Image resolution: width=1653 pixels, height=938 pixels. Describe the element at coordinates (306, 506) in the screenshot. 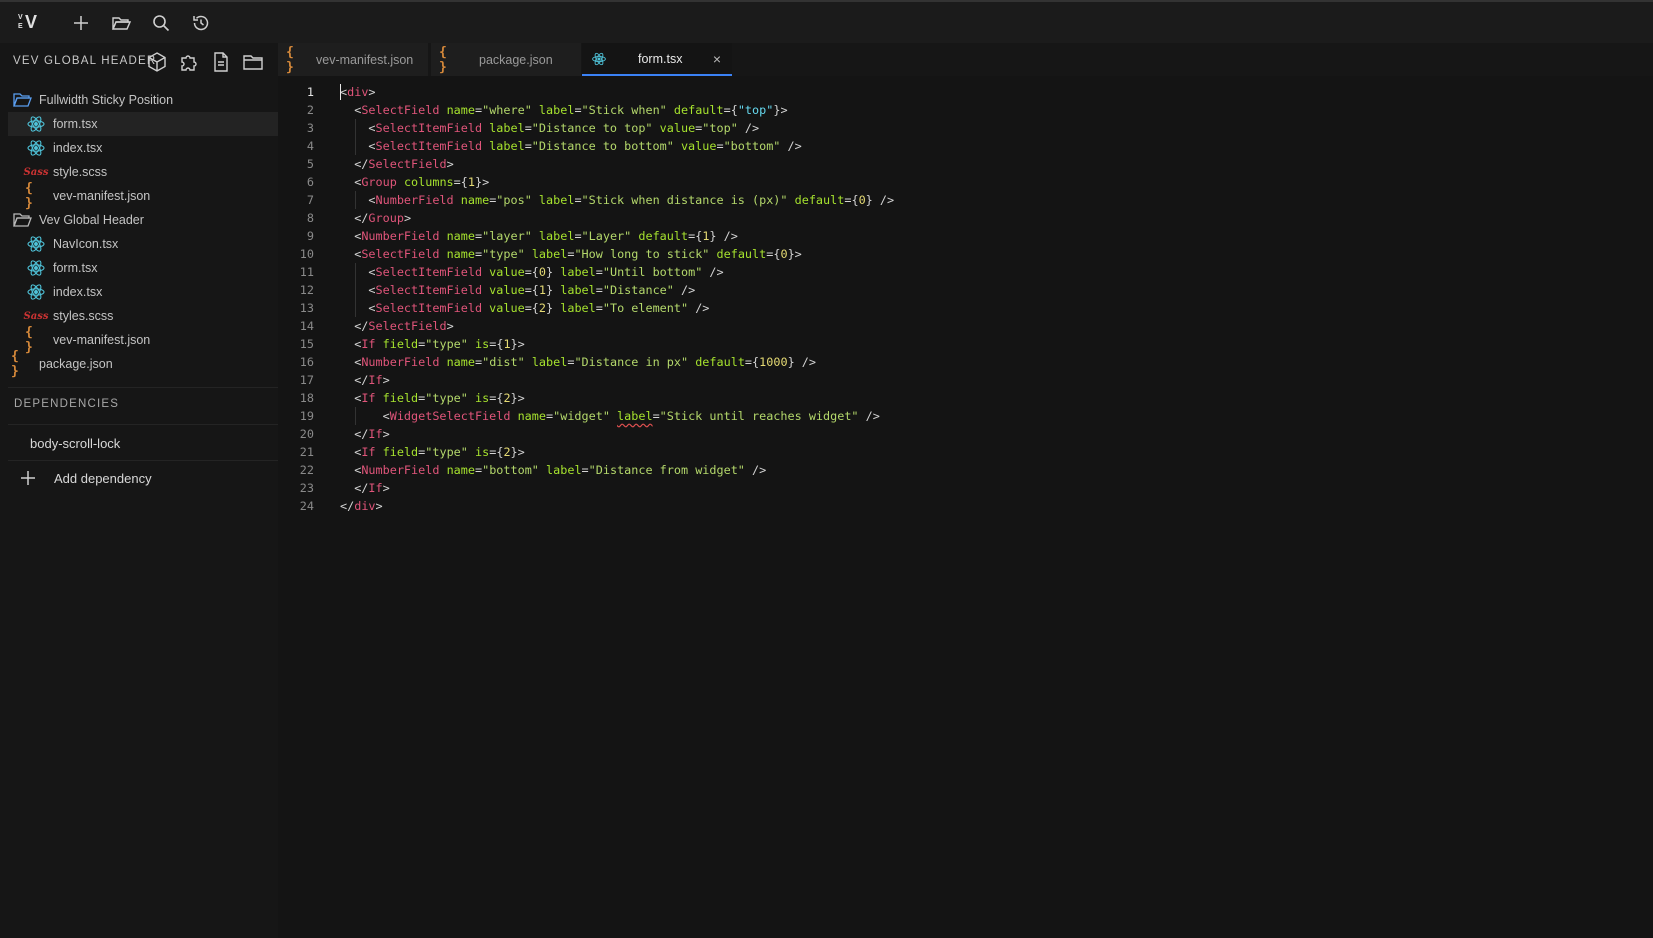

I see `line-number: 24` at that location.